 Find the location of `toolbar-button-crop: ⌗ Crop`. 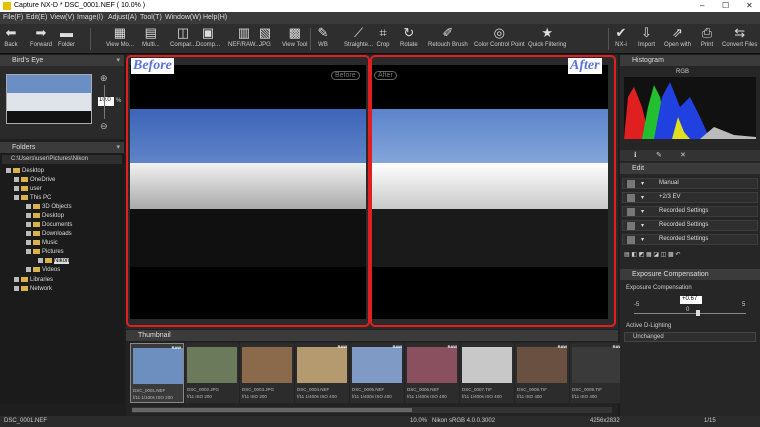

toolbar-button-crop: ⌗ Crop is located at coordinates (383, 39).